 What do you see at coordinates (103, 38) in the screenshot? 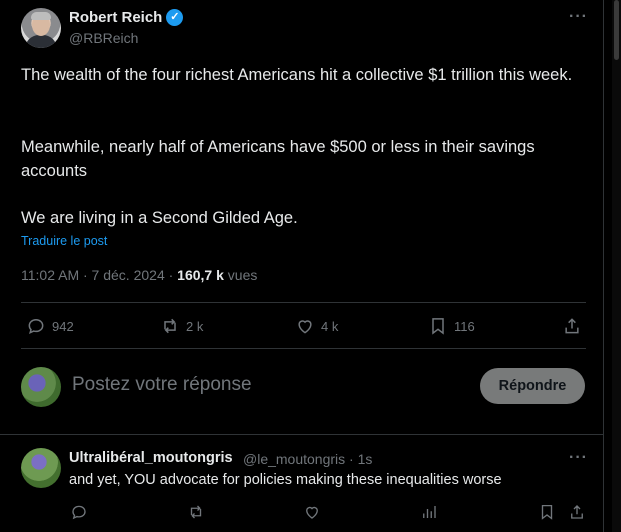
I see `author-handle: @RBReich` at bounding box center [103, 38].